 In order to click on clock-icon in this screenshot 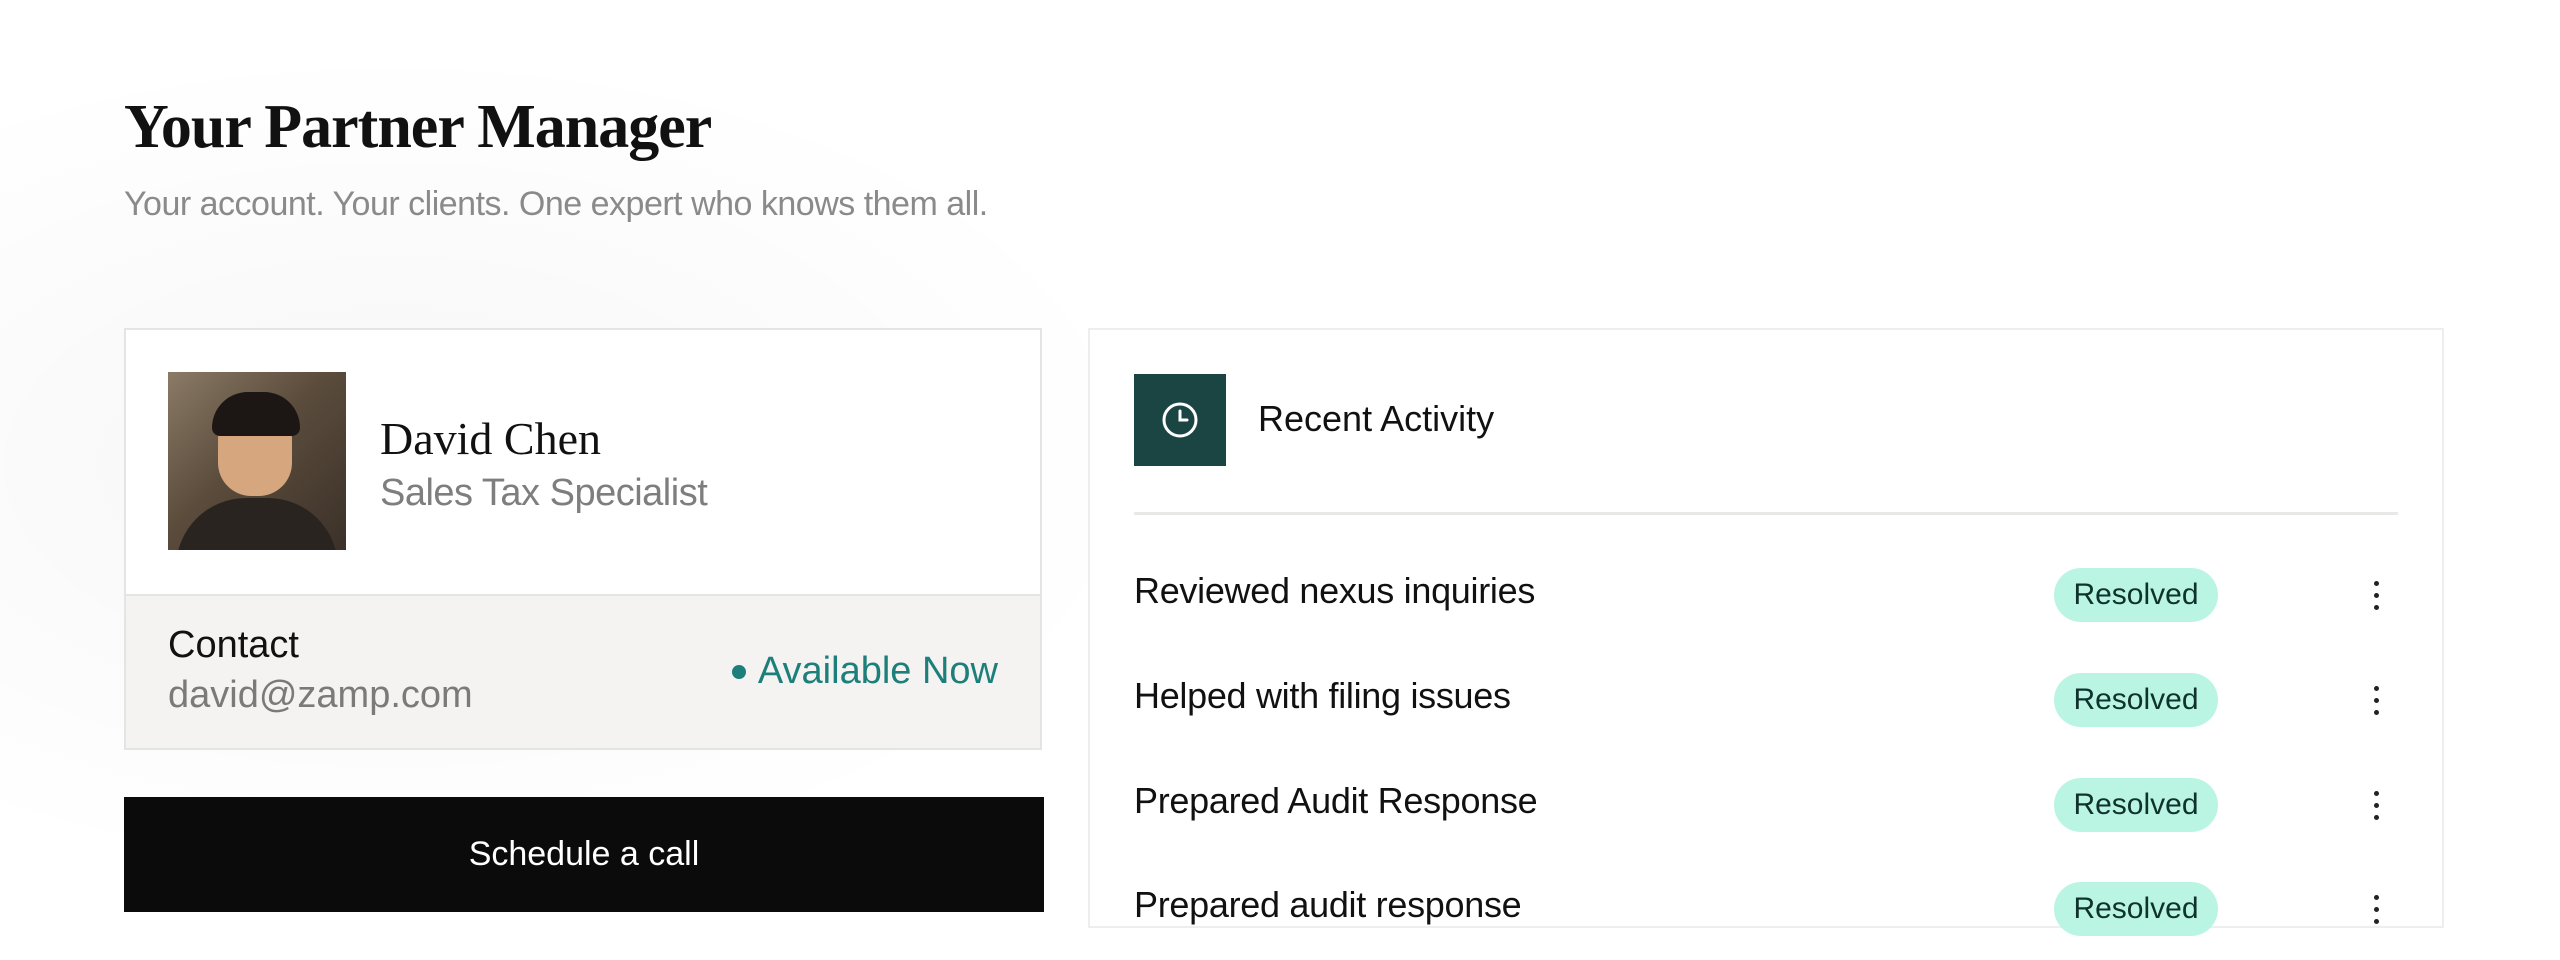, I will do `click(1180, 420)`.